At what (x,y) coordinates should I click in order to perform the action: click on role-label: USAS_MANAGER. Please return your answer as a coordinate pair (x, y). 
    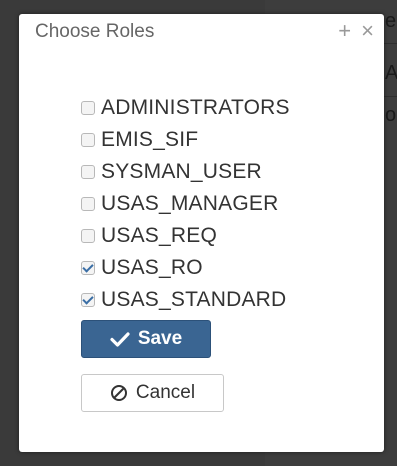
    Looking at the image, I should click on (190, 203).